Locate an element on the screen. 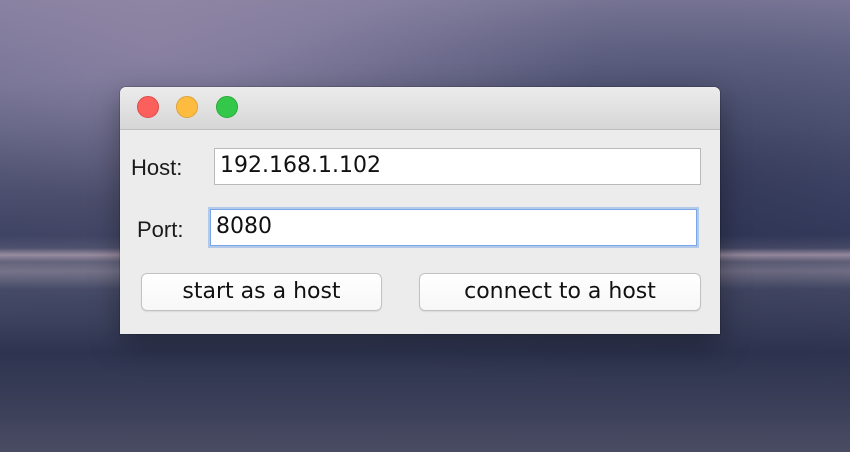 The width and height of the screenshot is (850, 452). port-input: 8080 is located at coordinates (453, 227).